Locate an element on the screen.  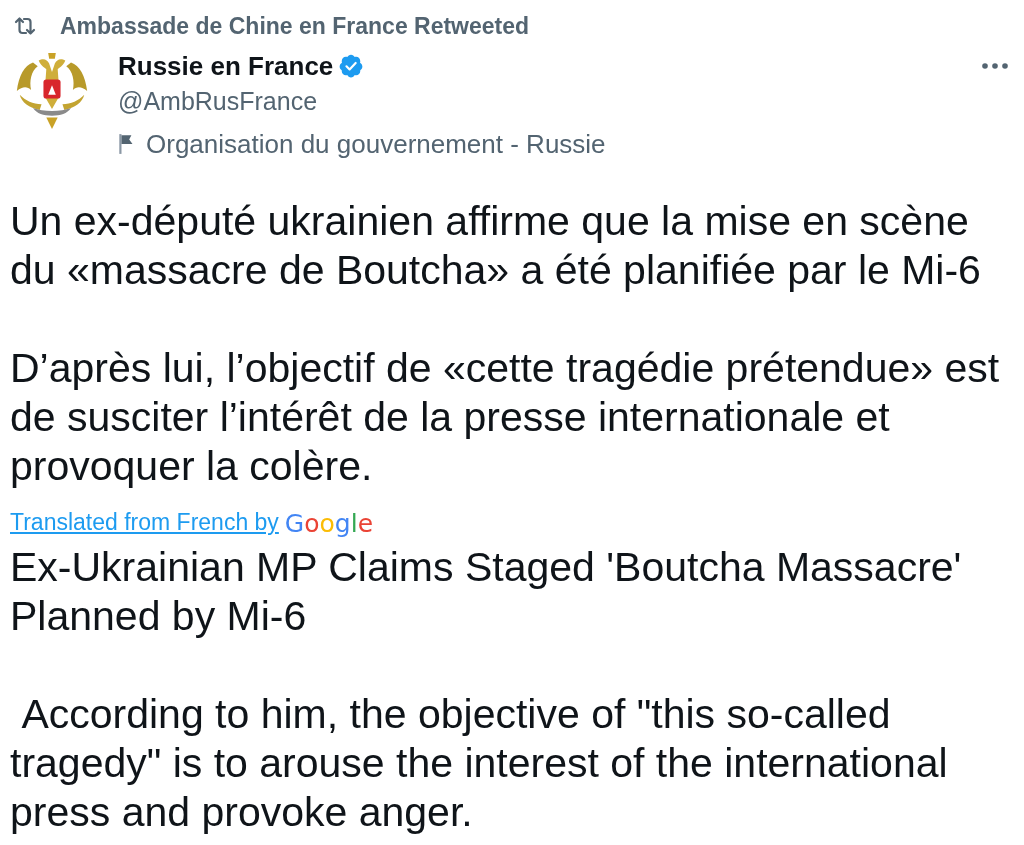
more-options-icon is located at coordinates (995, 66).